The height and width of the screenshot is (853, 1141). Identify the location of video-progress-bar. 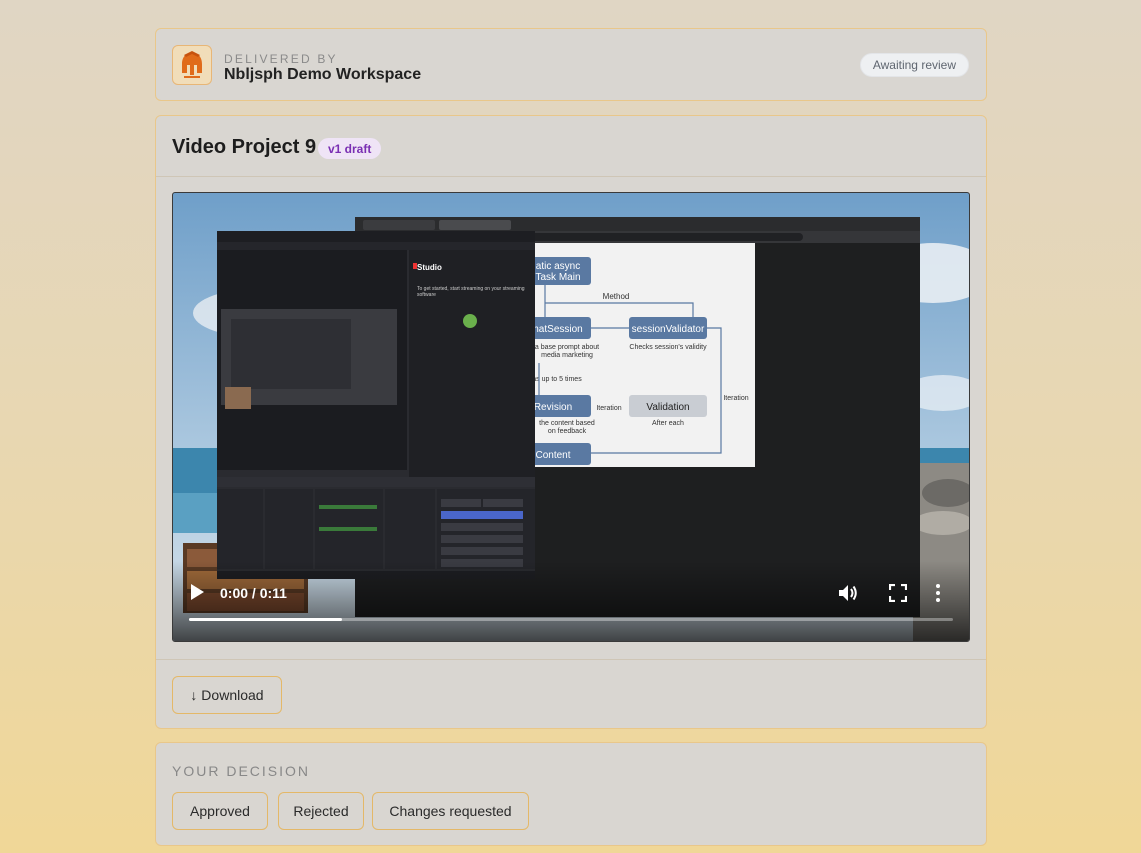
(571, 619).